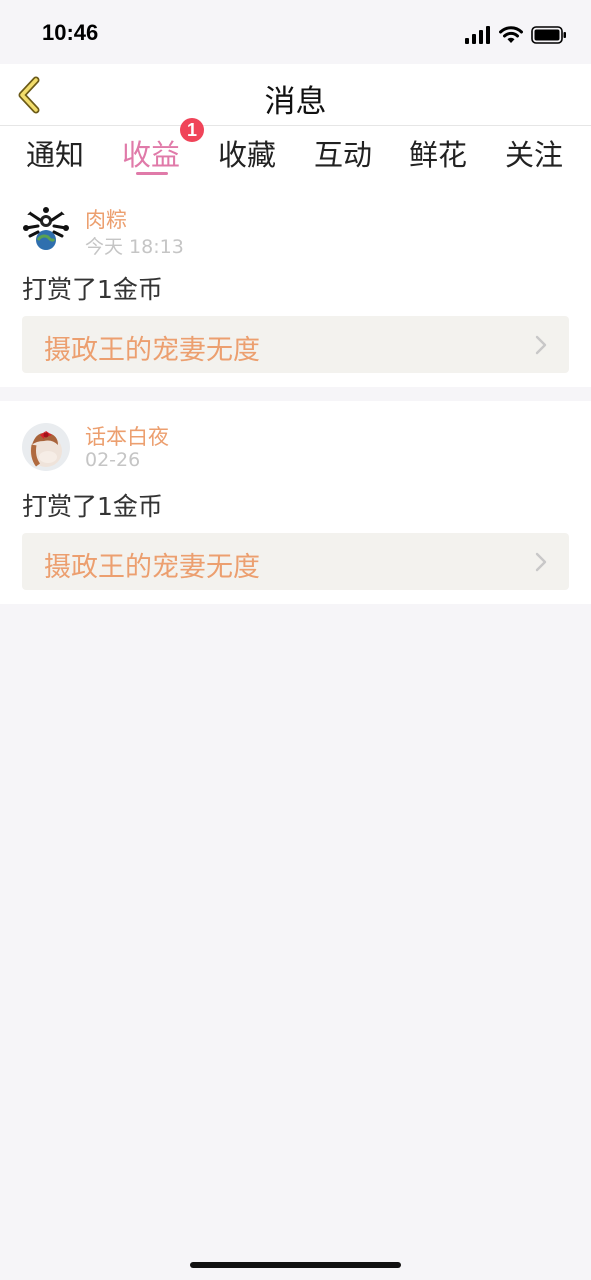  What do you see at coordinates (511, 34) in the screenshot?
I see `wifi-icon` at bounding box center [511, 34].